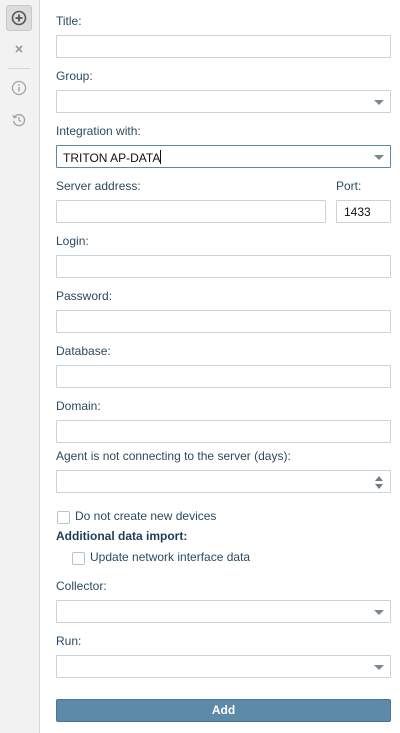 The height and width of the screenshot is (733, 400). I want to click on close-icon, so click(19, 49).